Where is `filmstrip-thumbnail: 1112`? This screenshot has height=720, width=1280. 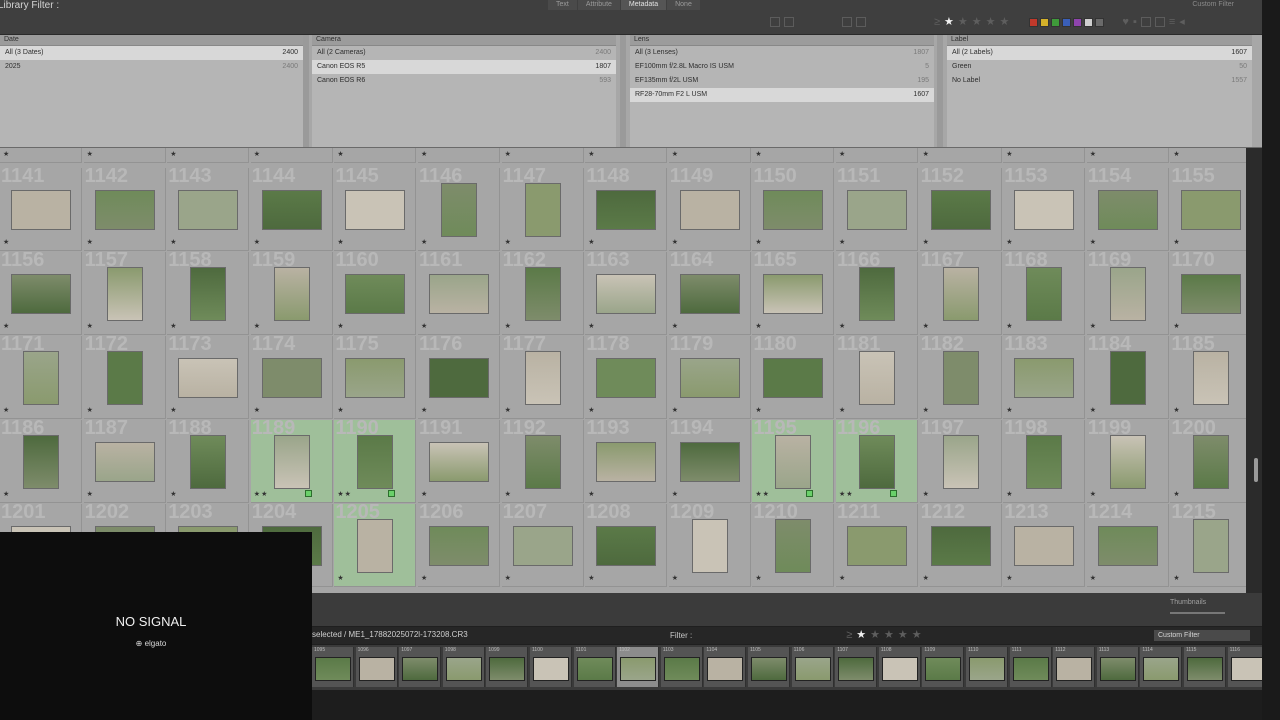
filmstrip-thumbnail: 1112 is located at coordinates (1074, 667).